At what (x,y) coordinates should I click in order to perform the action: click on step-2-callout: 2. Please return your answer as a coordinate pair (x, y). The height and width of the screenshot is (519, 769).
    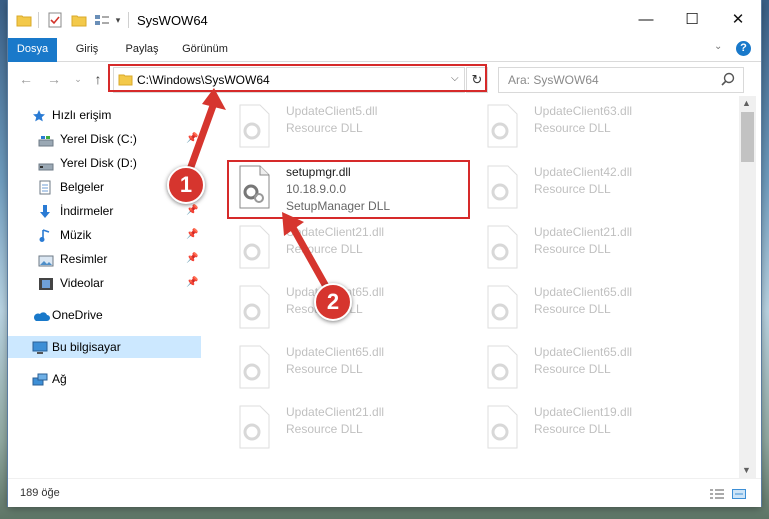
    Looking at the image, I should click on (333, 302).